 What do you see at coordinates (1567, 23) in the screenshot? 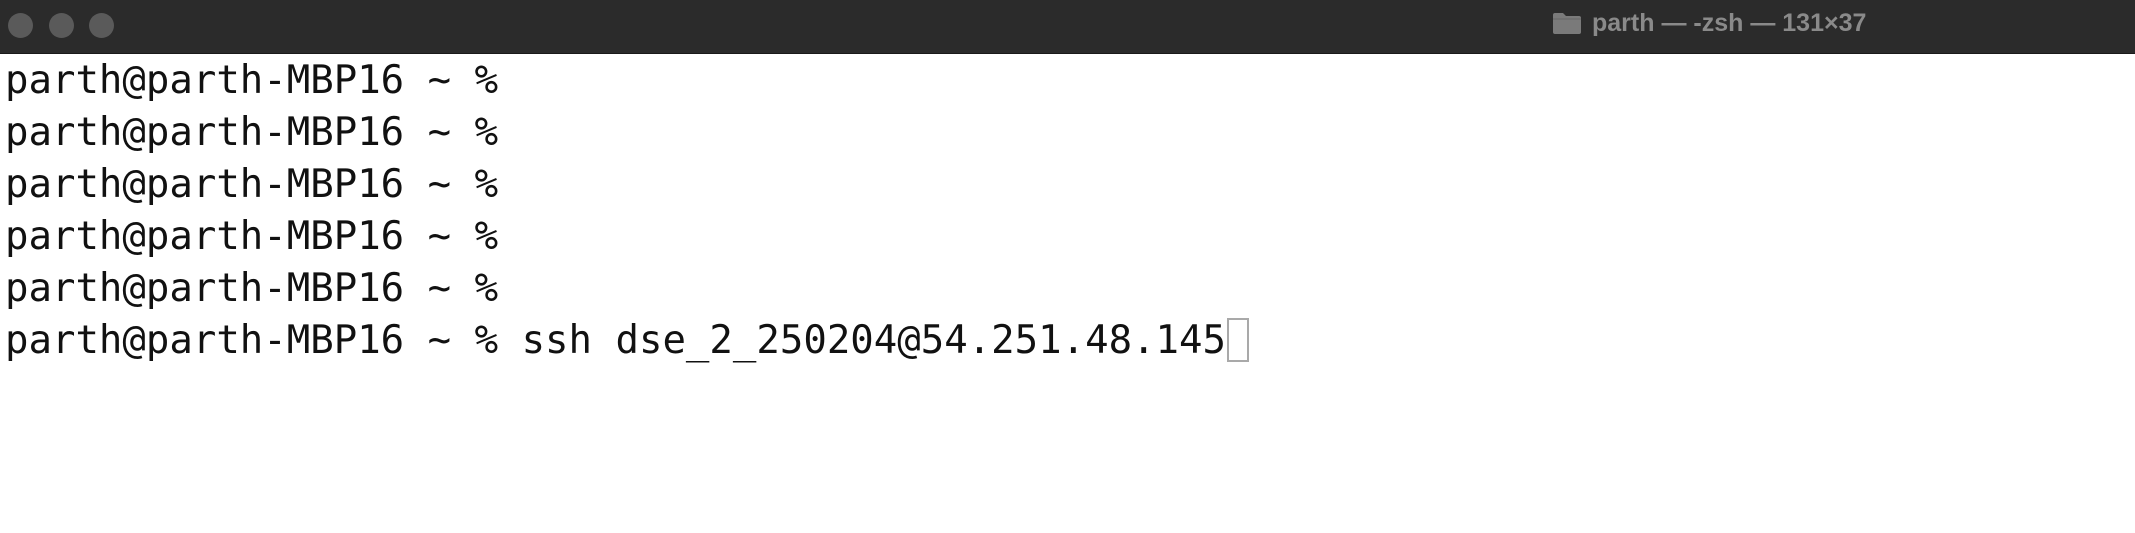
I see `folder-icon` at bounding box center [1567, 23].